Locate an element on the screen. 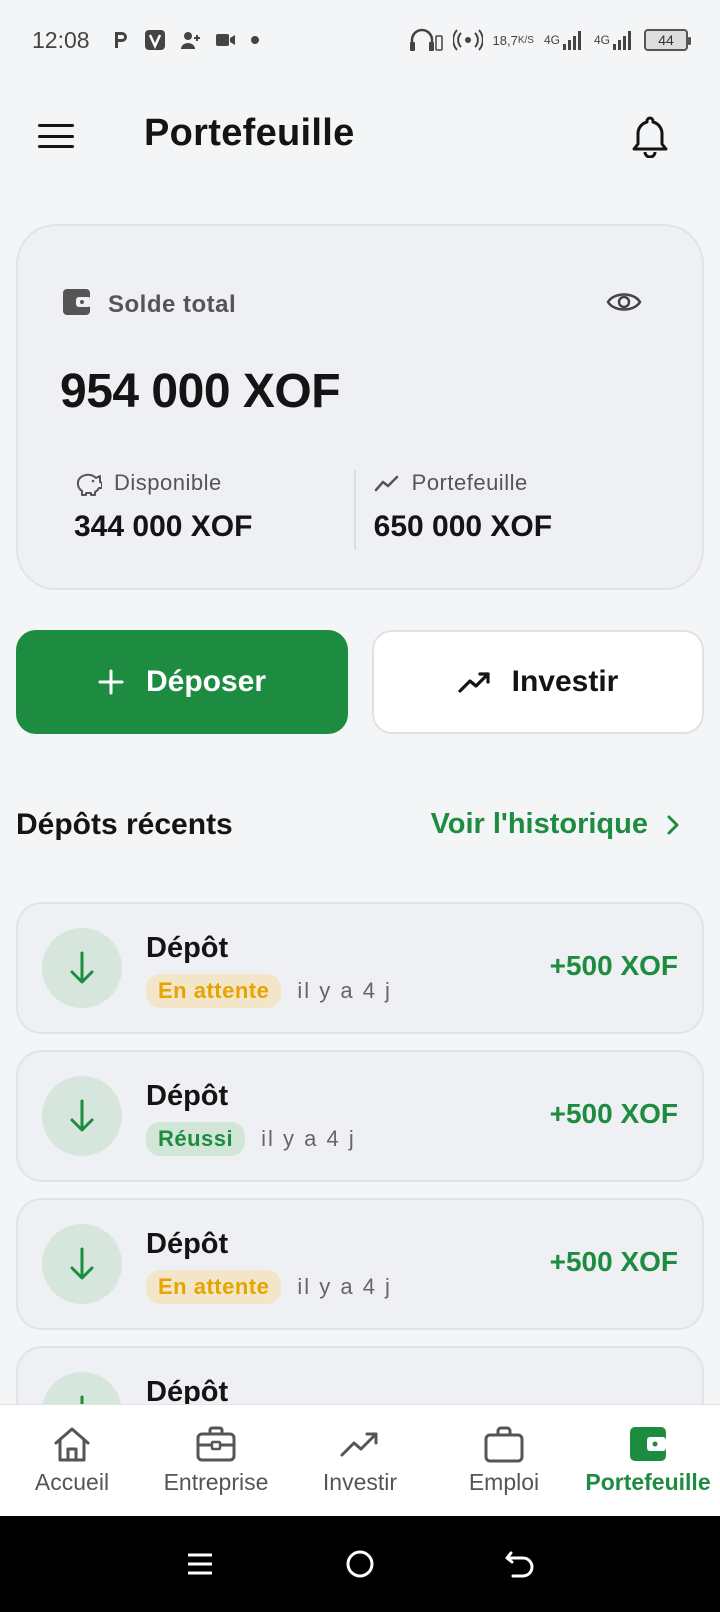 The height and width of the screenshot is (1612, 720). battery-level: 44 is located at coordinates (666, 40).